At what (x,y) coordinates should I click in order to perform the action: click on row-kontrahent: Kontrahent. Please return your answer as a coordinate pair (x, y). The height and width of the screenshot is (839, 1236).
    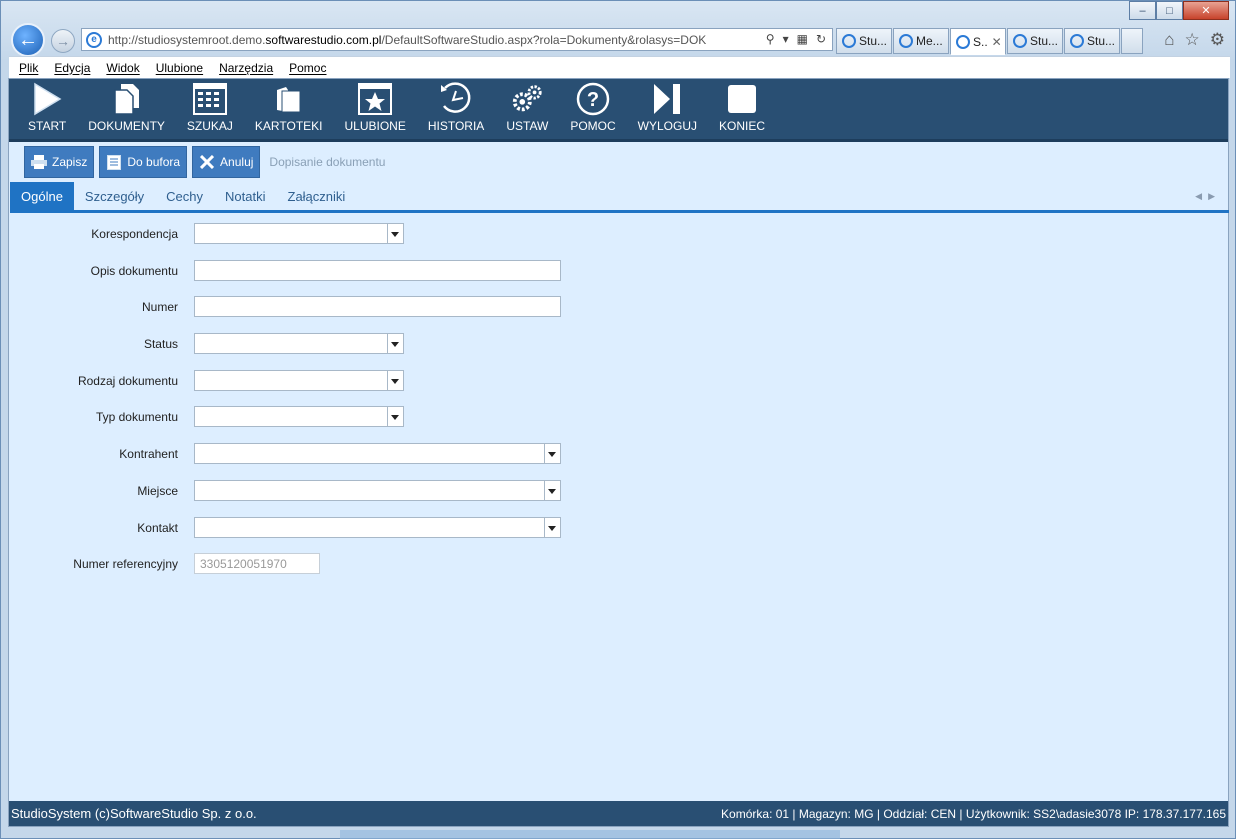
    Looking at the image, I should click on (618, 454).